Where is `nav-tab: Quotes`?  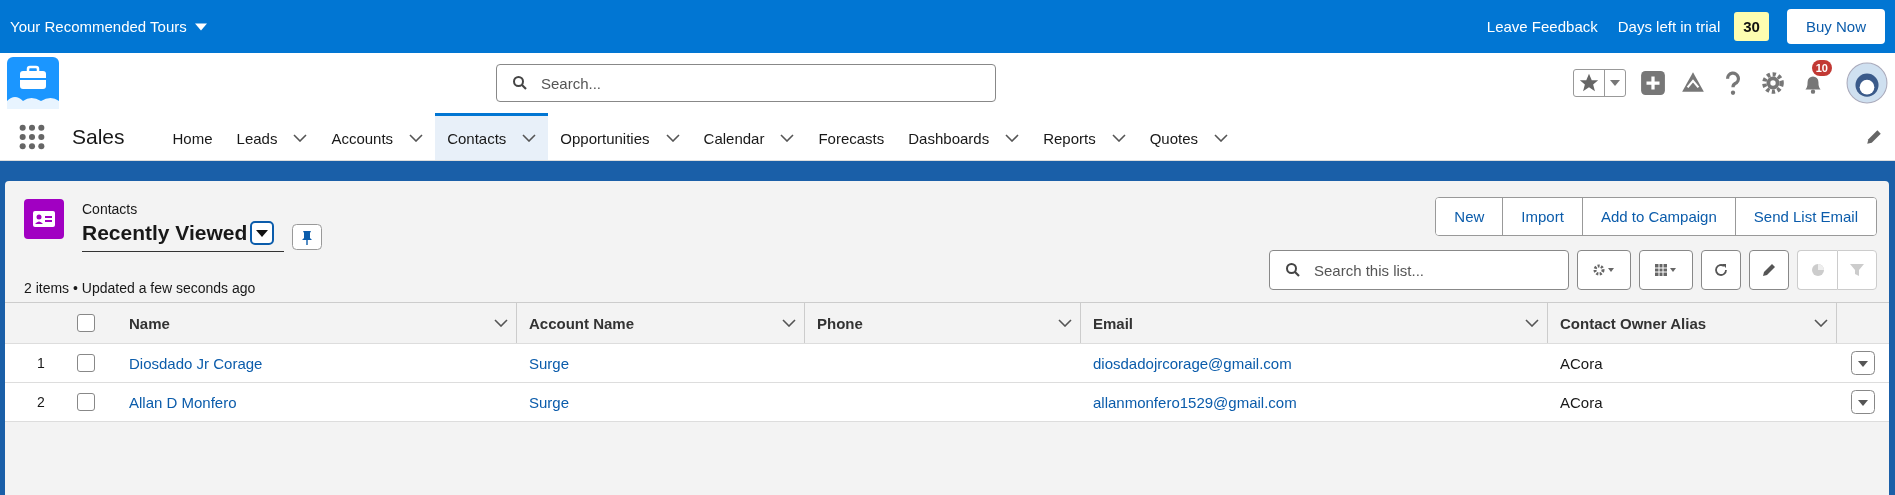 nav-tab: Quotes is located at coordinates (1189, 136).